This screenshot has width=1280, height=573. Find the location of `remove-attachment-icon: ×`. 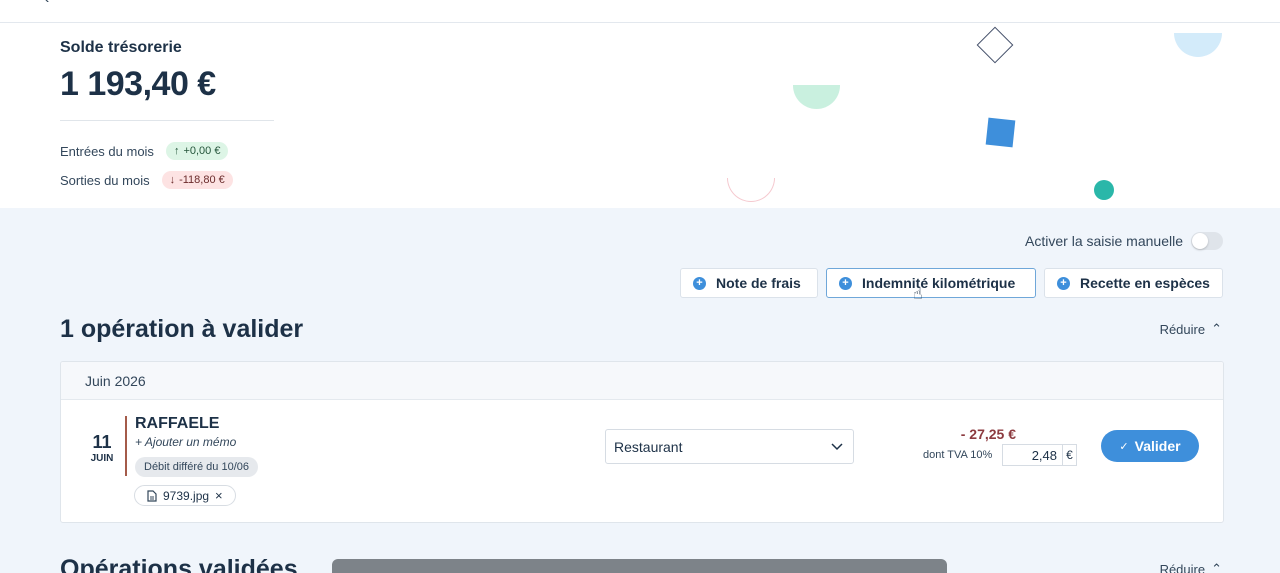

remove-attachment-icon: × is located at coordinates (219, 495).